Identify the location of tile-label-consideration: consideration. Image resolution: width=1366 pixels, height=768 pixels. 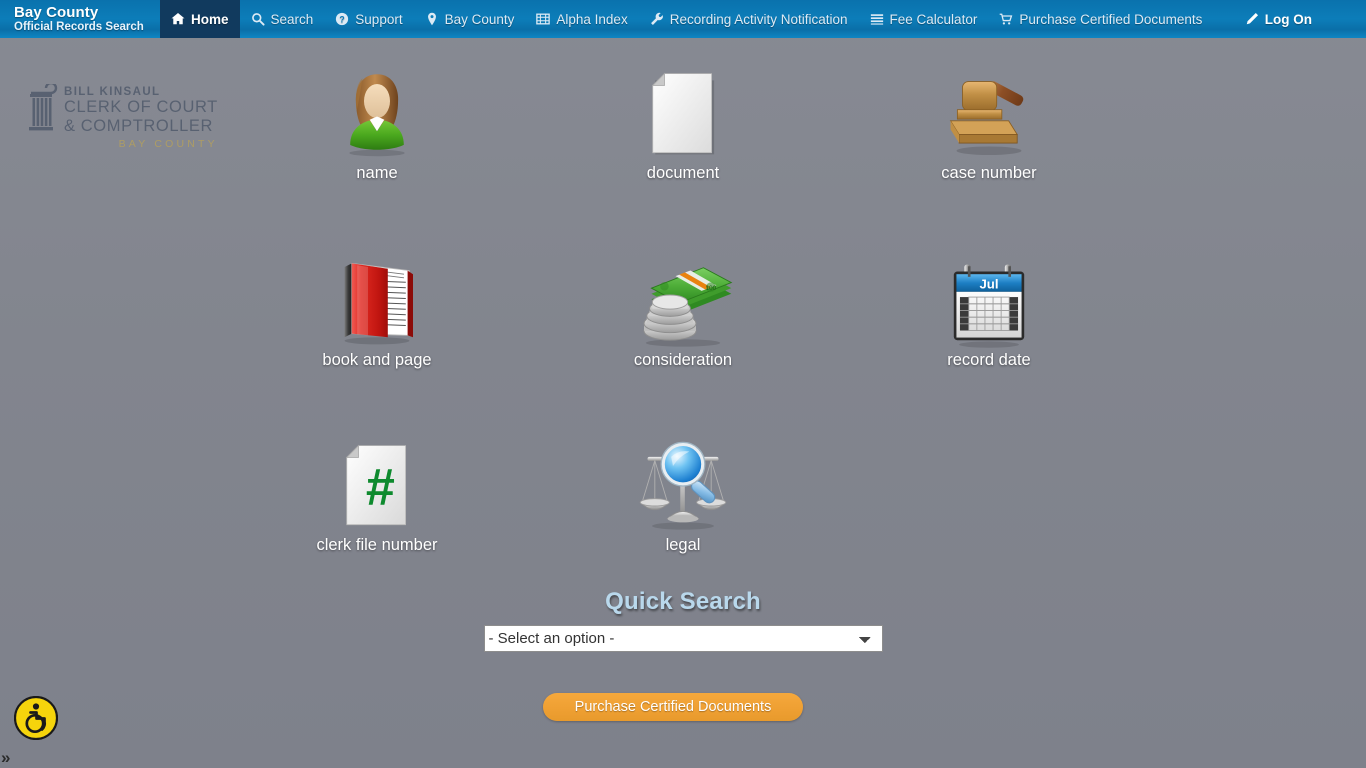
(683, 360).